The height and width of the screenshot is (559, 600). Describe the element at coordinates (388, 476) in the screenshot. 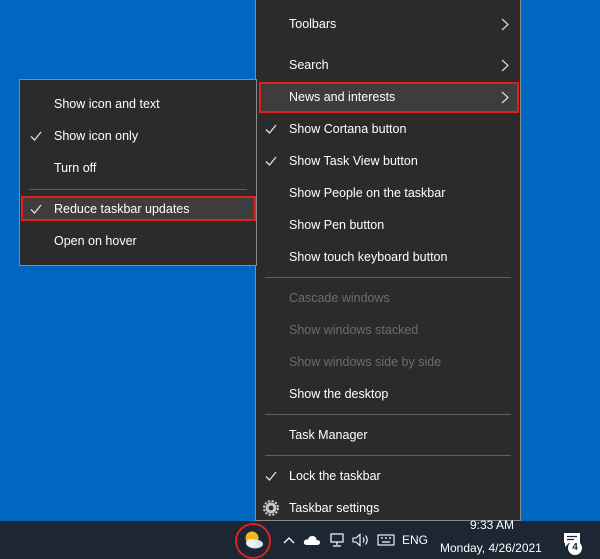

I see `menu-item-lock-taskbar: Lock the taskbar` at that location.